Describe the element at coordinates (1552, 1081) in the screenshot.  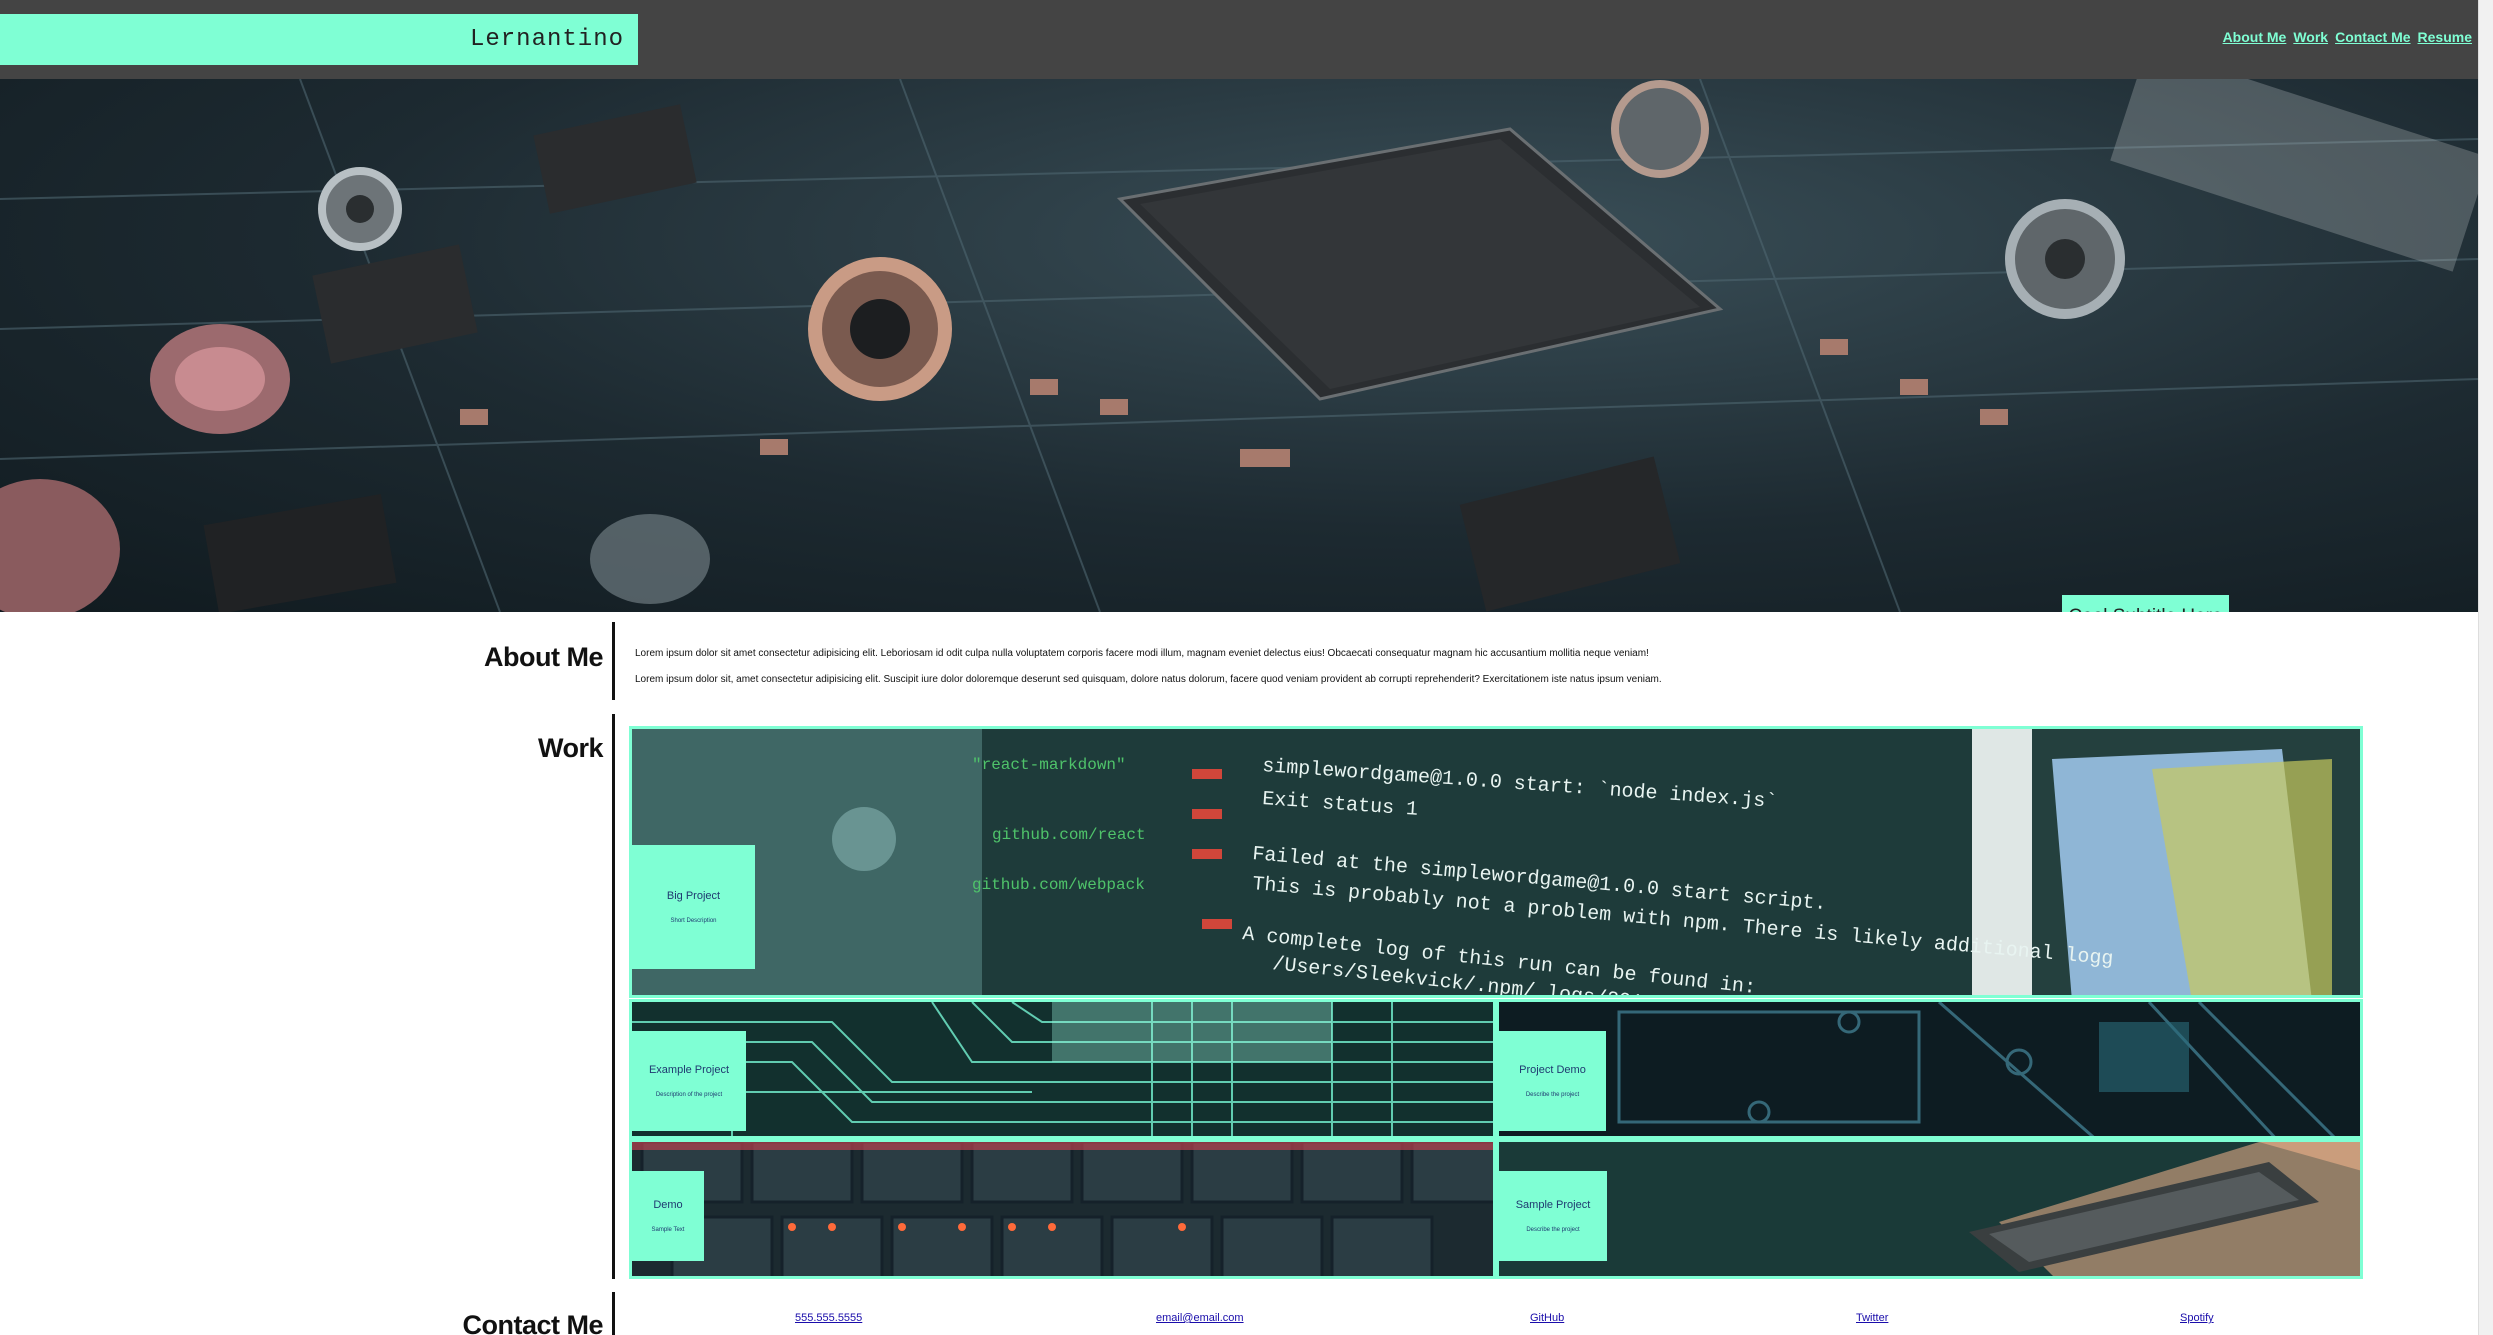
I see `project-tag: Project Demo Describe the project` at that location.